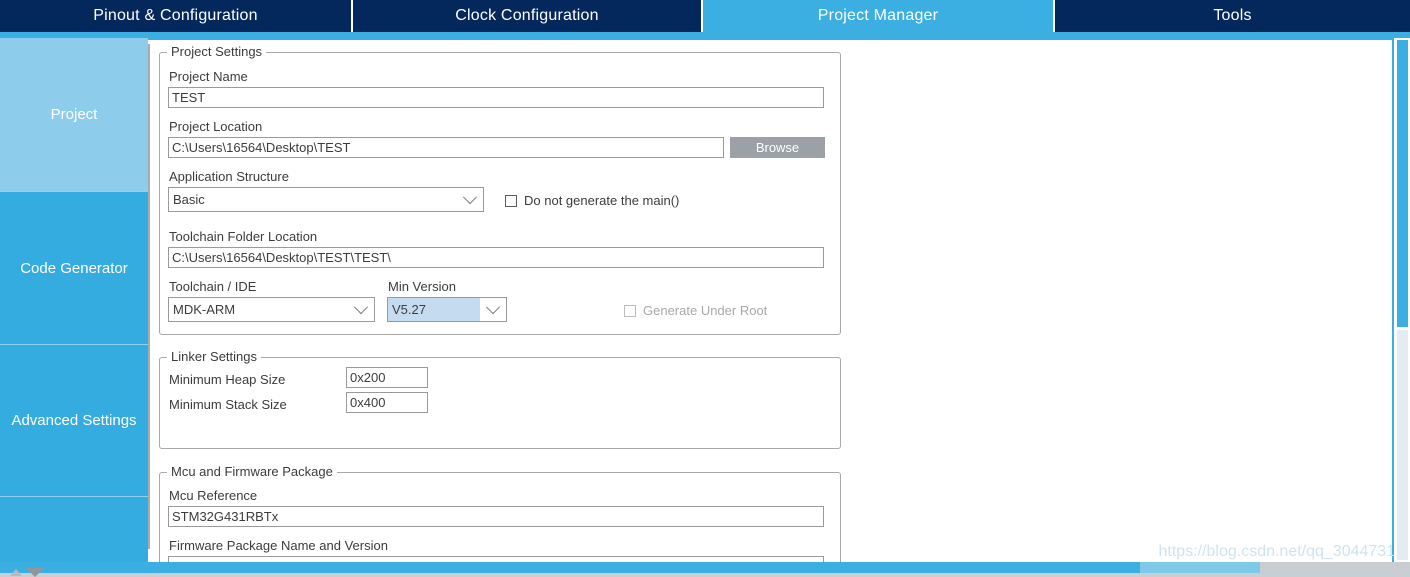 The width and height of the screenshot is (1410, 577). What do you see at coordinates (446, 147) in the screenshot?
I see `project-location-input: C:\Users\16564\Desktop\TEST` at bounding box center [446, 147].